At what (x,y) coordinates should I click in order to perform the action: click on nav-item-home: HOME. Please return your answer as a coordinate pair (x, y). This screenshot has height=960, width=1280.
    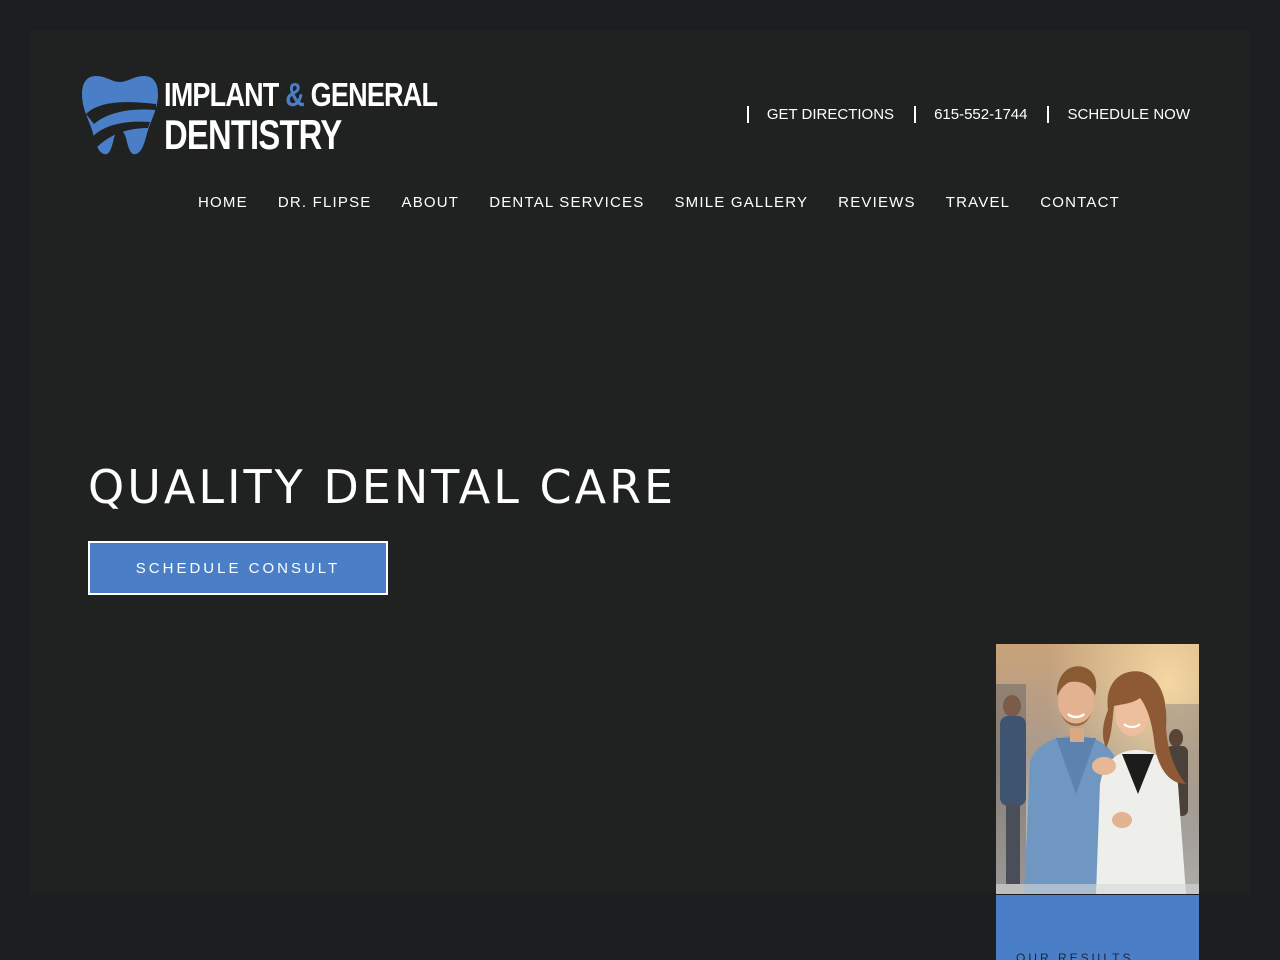
    Looking at the image, I should click on (223, 202).